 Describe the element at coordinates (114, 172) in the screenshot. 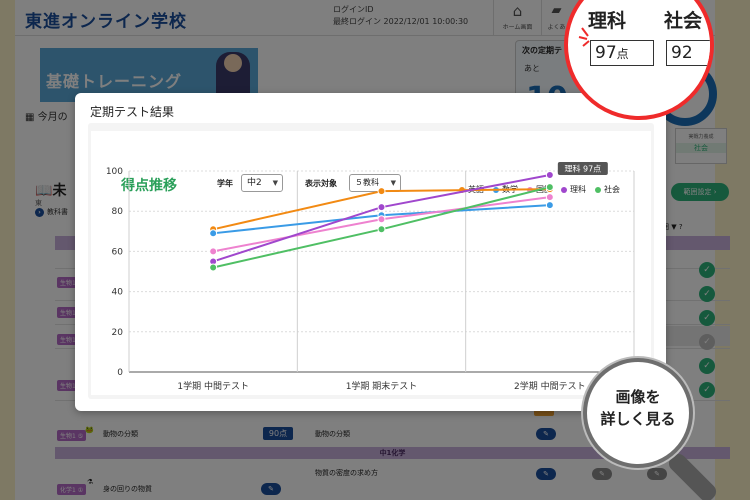

I see `y-tick-label: 100` at that location.